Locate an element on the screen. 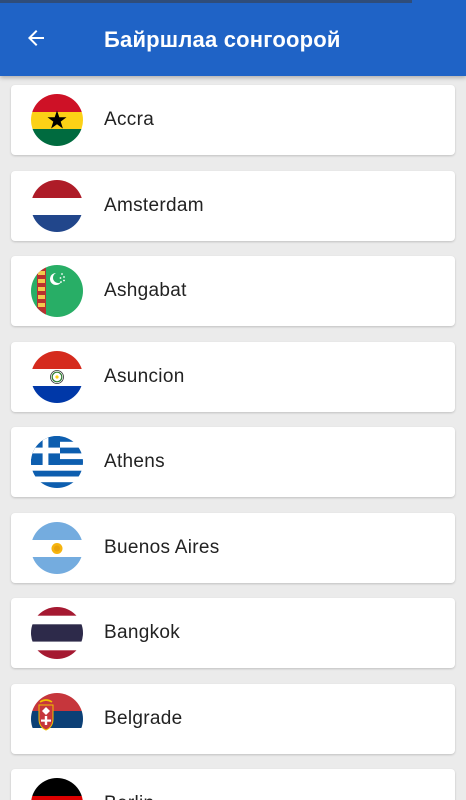 The height and width of the screenshot is (800, 466). city-item-amsterdam: Amsterdam is located at coordinates (233, 206).